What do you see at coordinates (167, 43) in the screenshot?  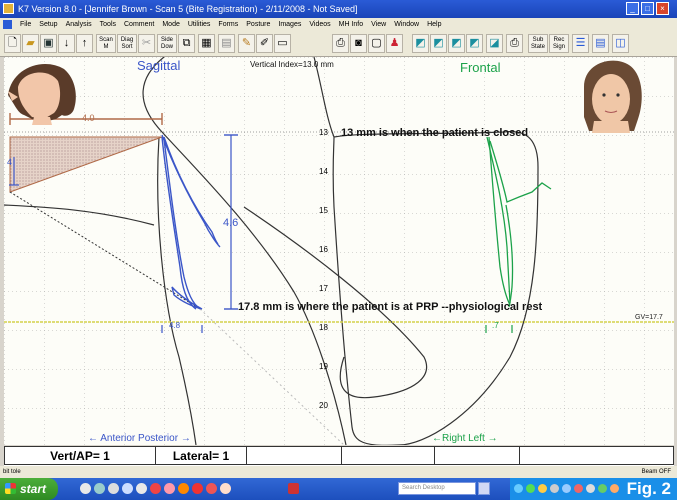 I see `side-dow-button: Side Dow` at bounding box center [167, 43].